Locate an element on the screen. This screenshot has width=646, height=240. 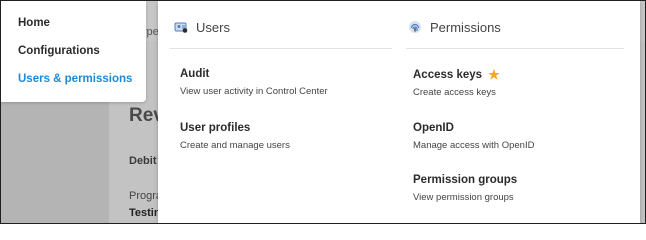
access-keys-description: Create access keys is located at coordinates (454, 92).